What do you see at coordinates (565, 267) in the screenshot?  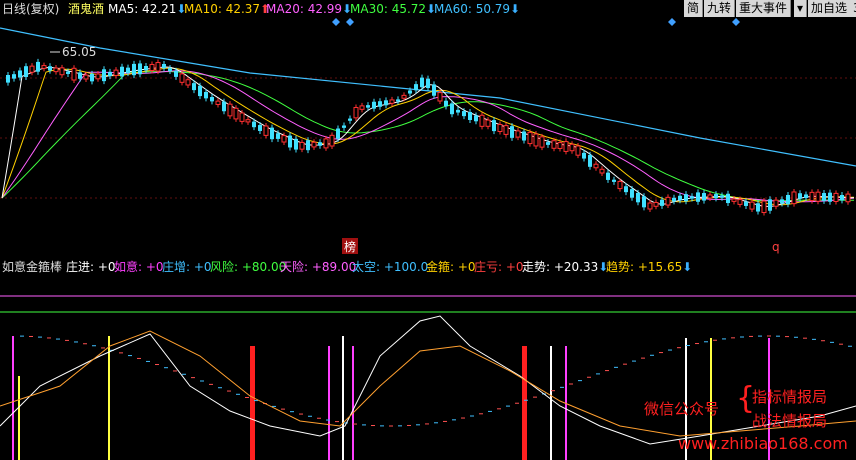 I see `item-zoushi: 走势: +20.33⬇` at bounding box center [565, 267].